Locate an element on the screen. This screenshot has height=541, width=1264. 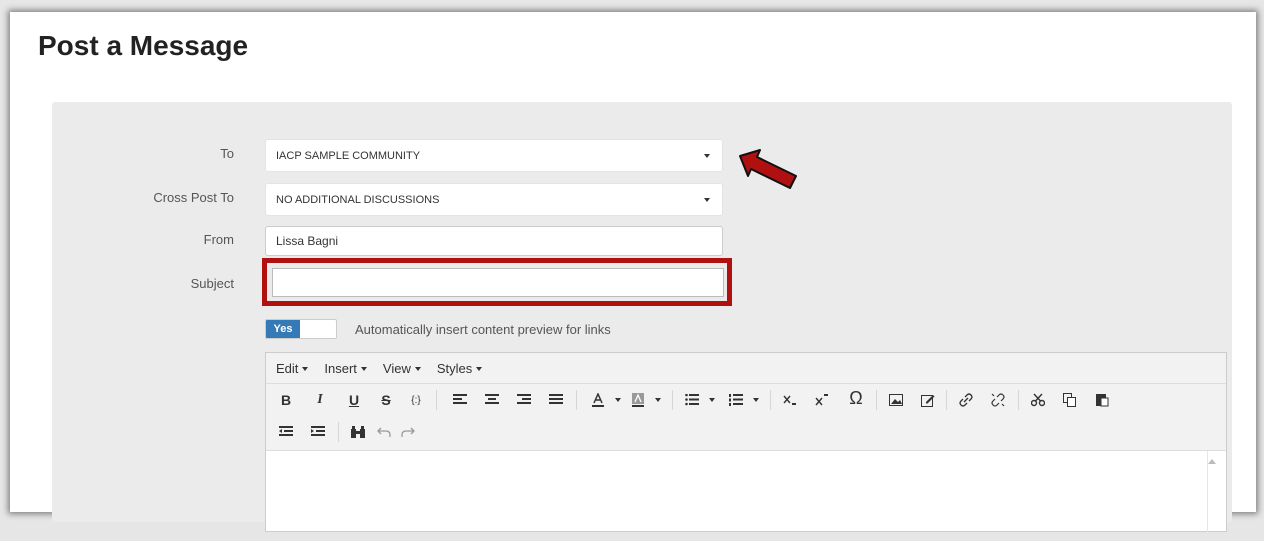
edit-image-icon is located at coordinates (928, 400).